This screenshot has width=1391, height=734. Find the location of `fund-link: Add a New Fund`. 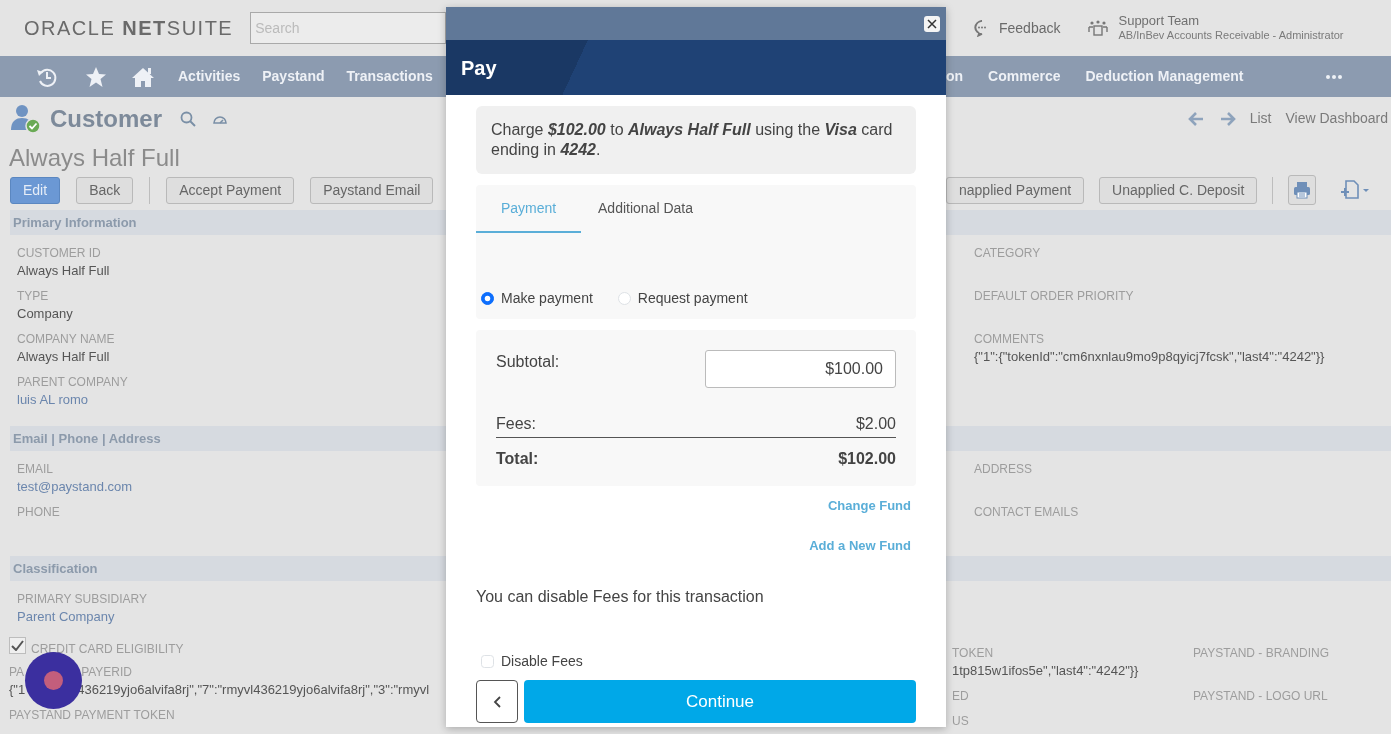

fund-link: Add a New Fund is located at coordinates (860, 545).